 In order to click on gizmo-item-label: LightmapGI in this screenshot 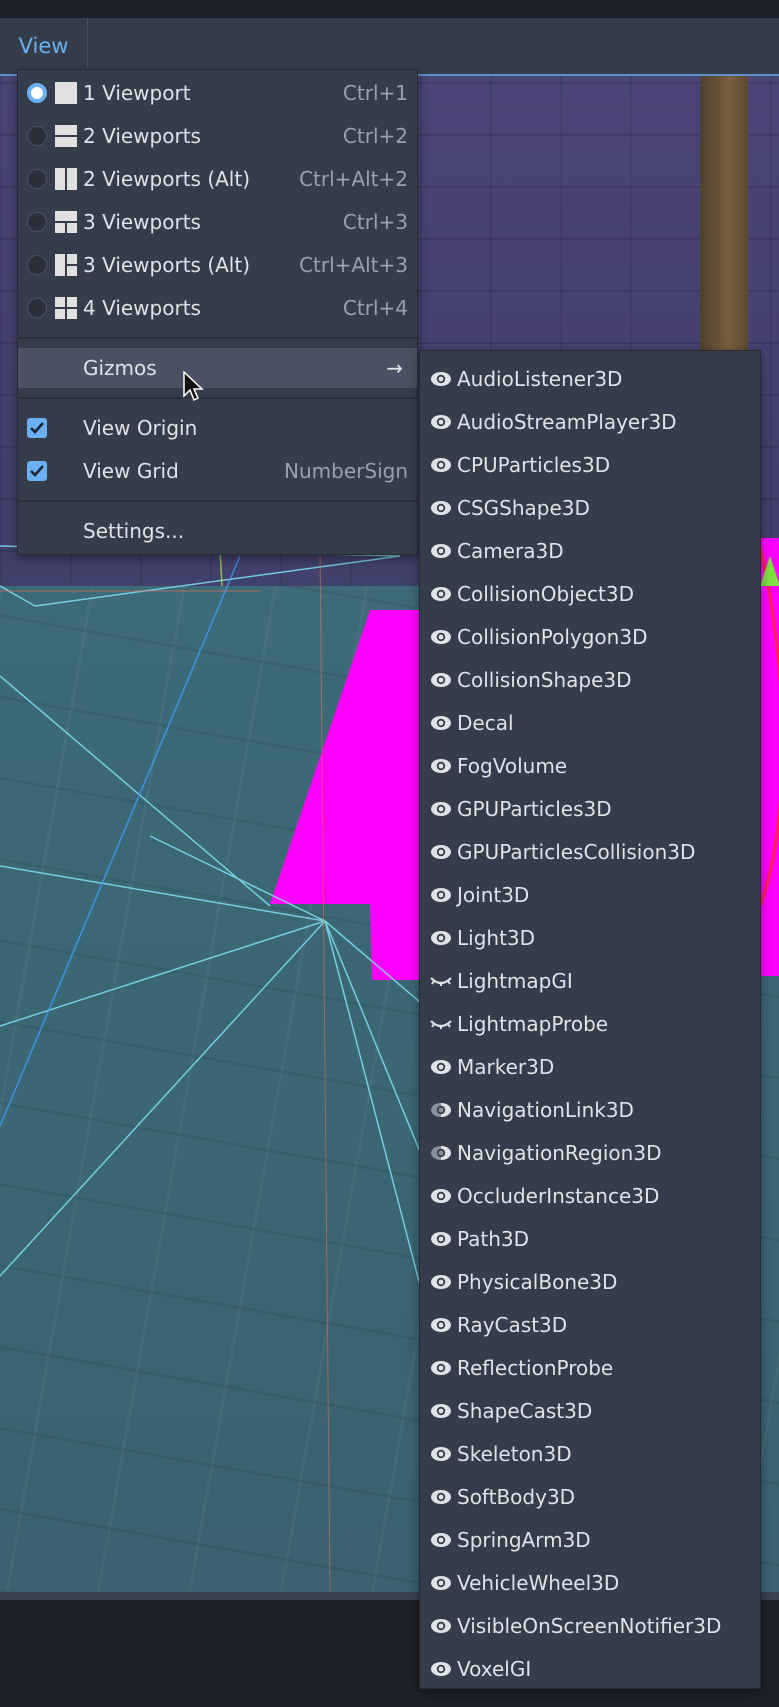, I will do `click(515, 980)`.